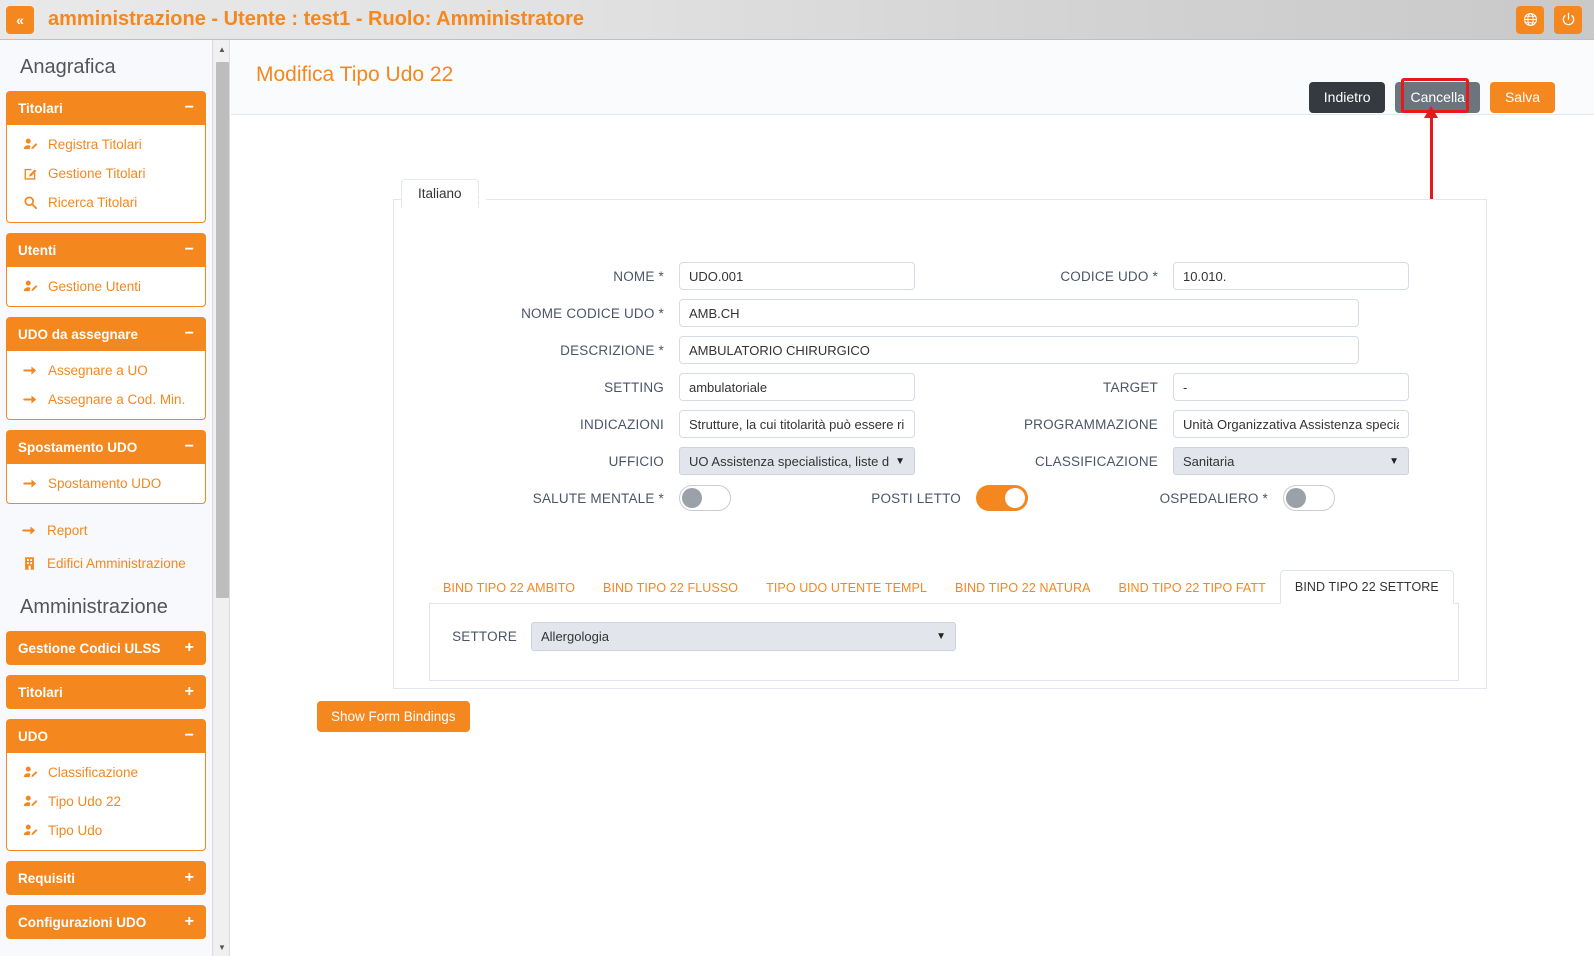  Describe the element at coordinates (1192, 588) in the screenshot. I see `tab-bind-tipo-22-tipo-fatt: BIND TIPO 22 TIPO FATT` at that location.